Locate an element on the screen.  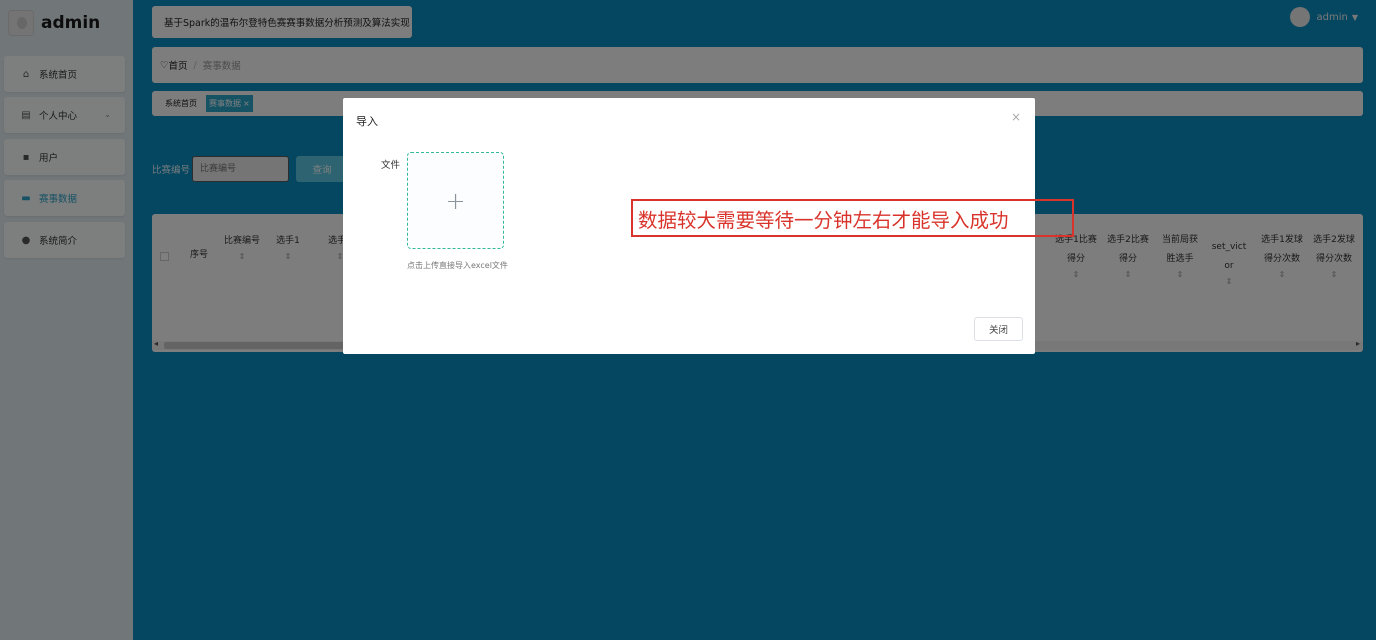
annotation-note: 数据较大需要等待一分钟左右才能导入成功 is located at coordinates (852, 218).